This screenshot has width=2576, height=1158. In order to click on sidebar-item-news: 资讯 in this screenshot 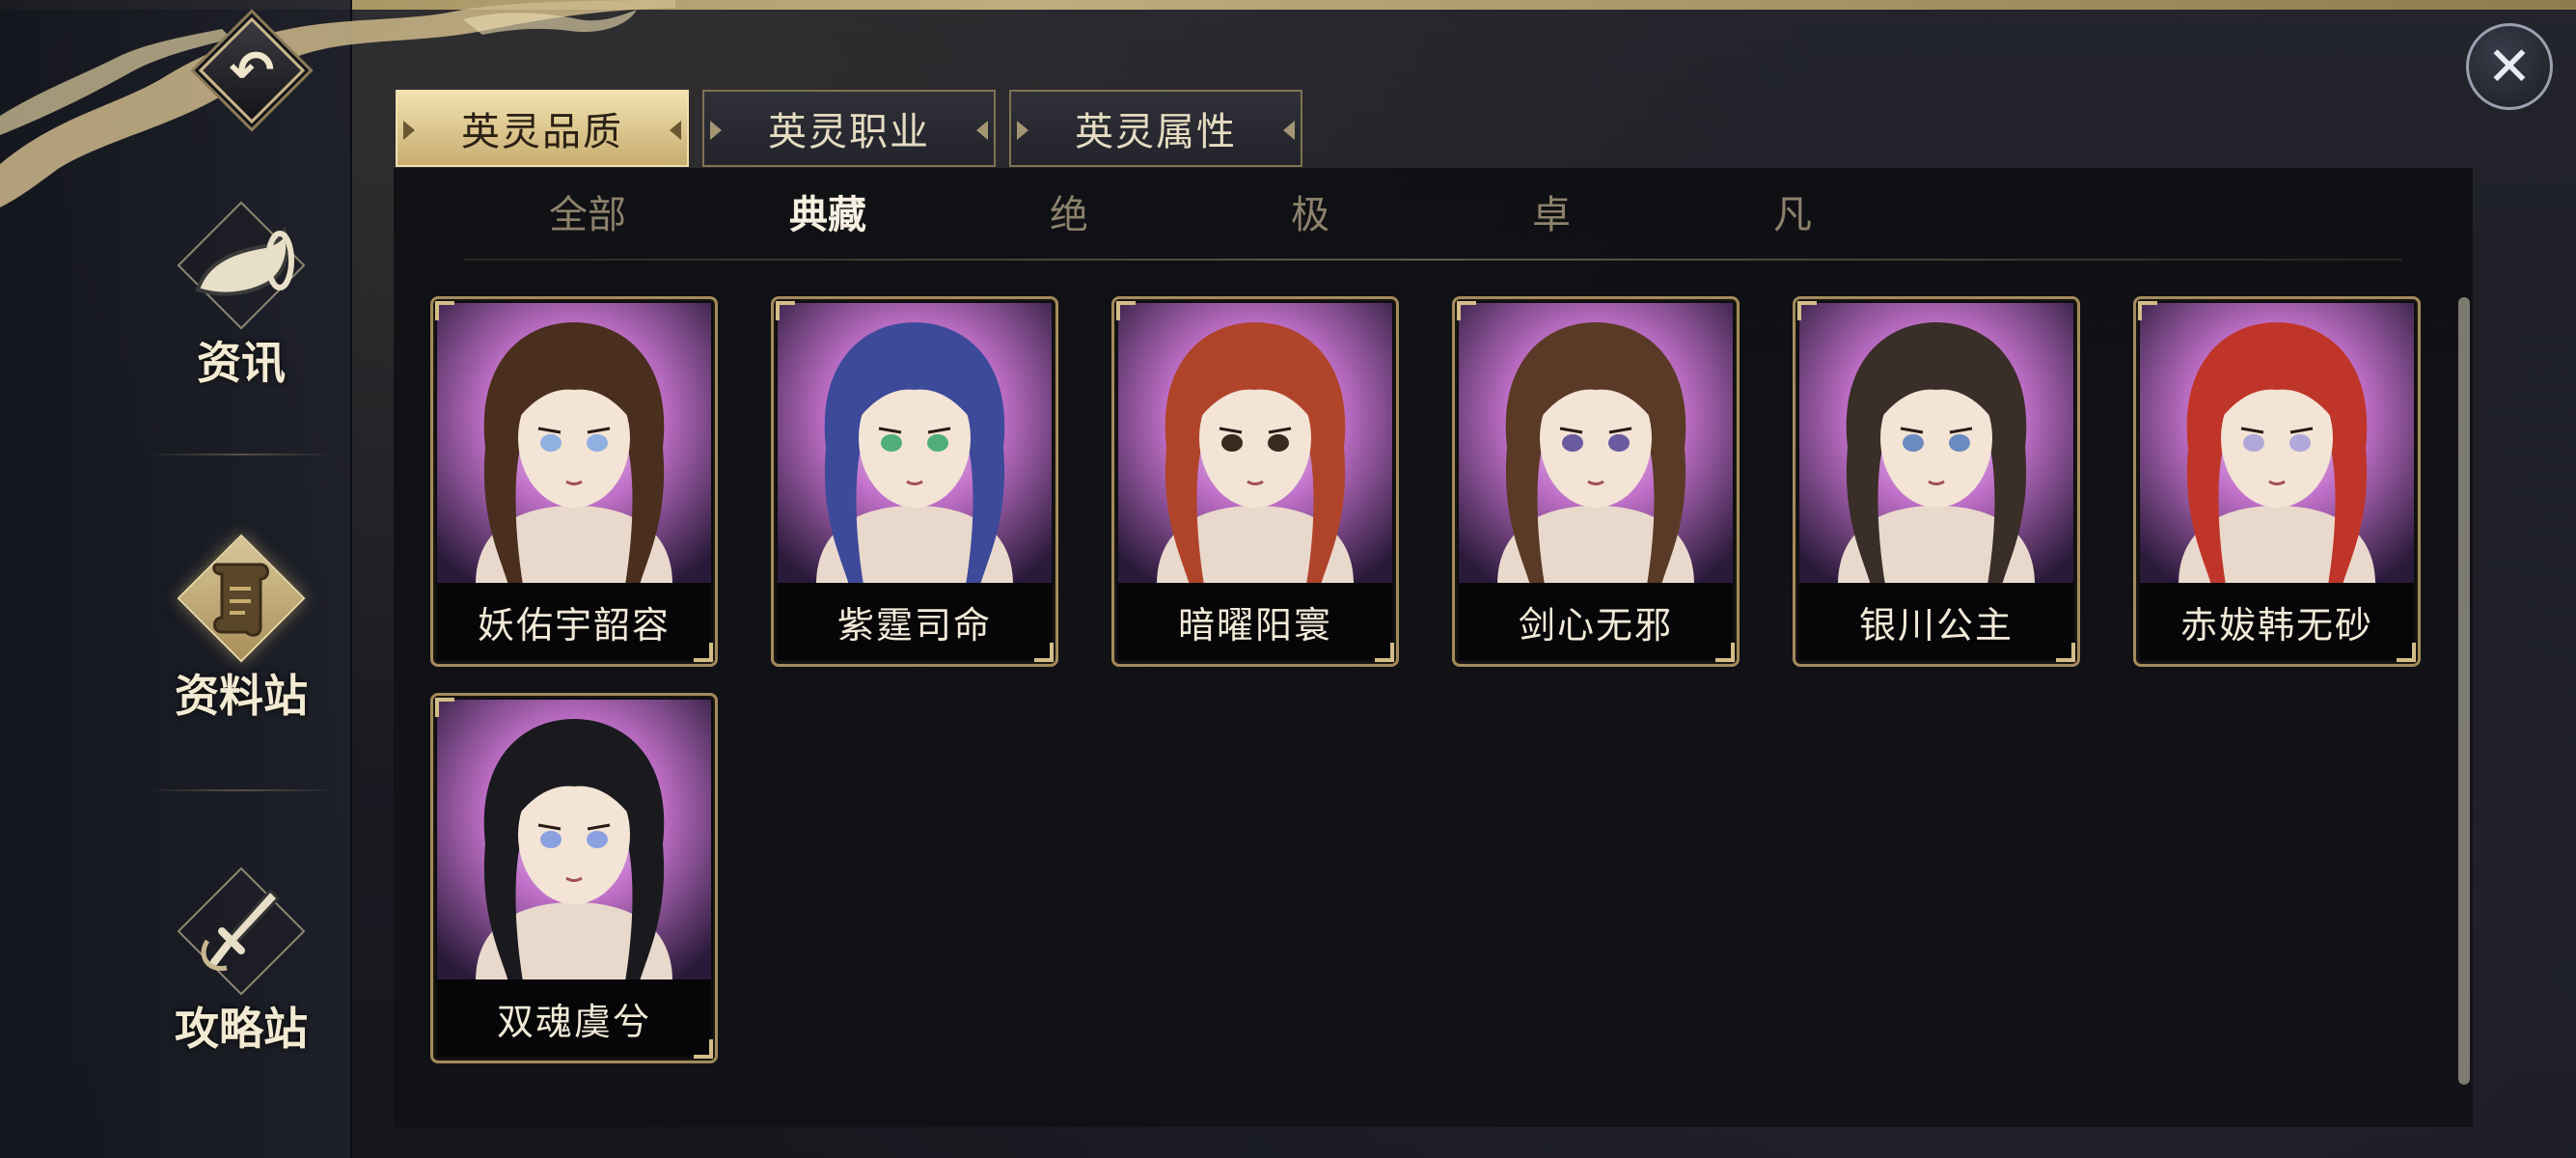, I will do `click(242, 292)`.